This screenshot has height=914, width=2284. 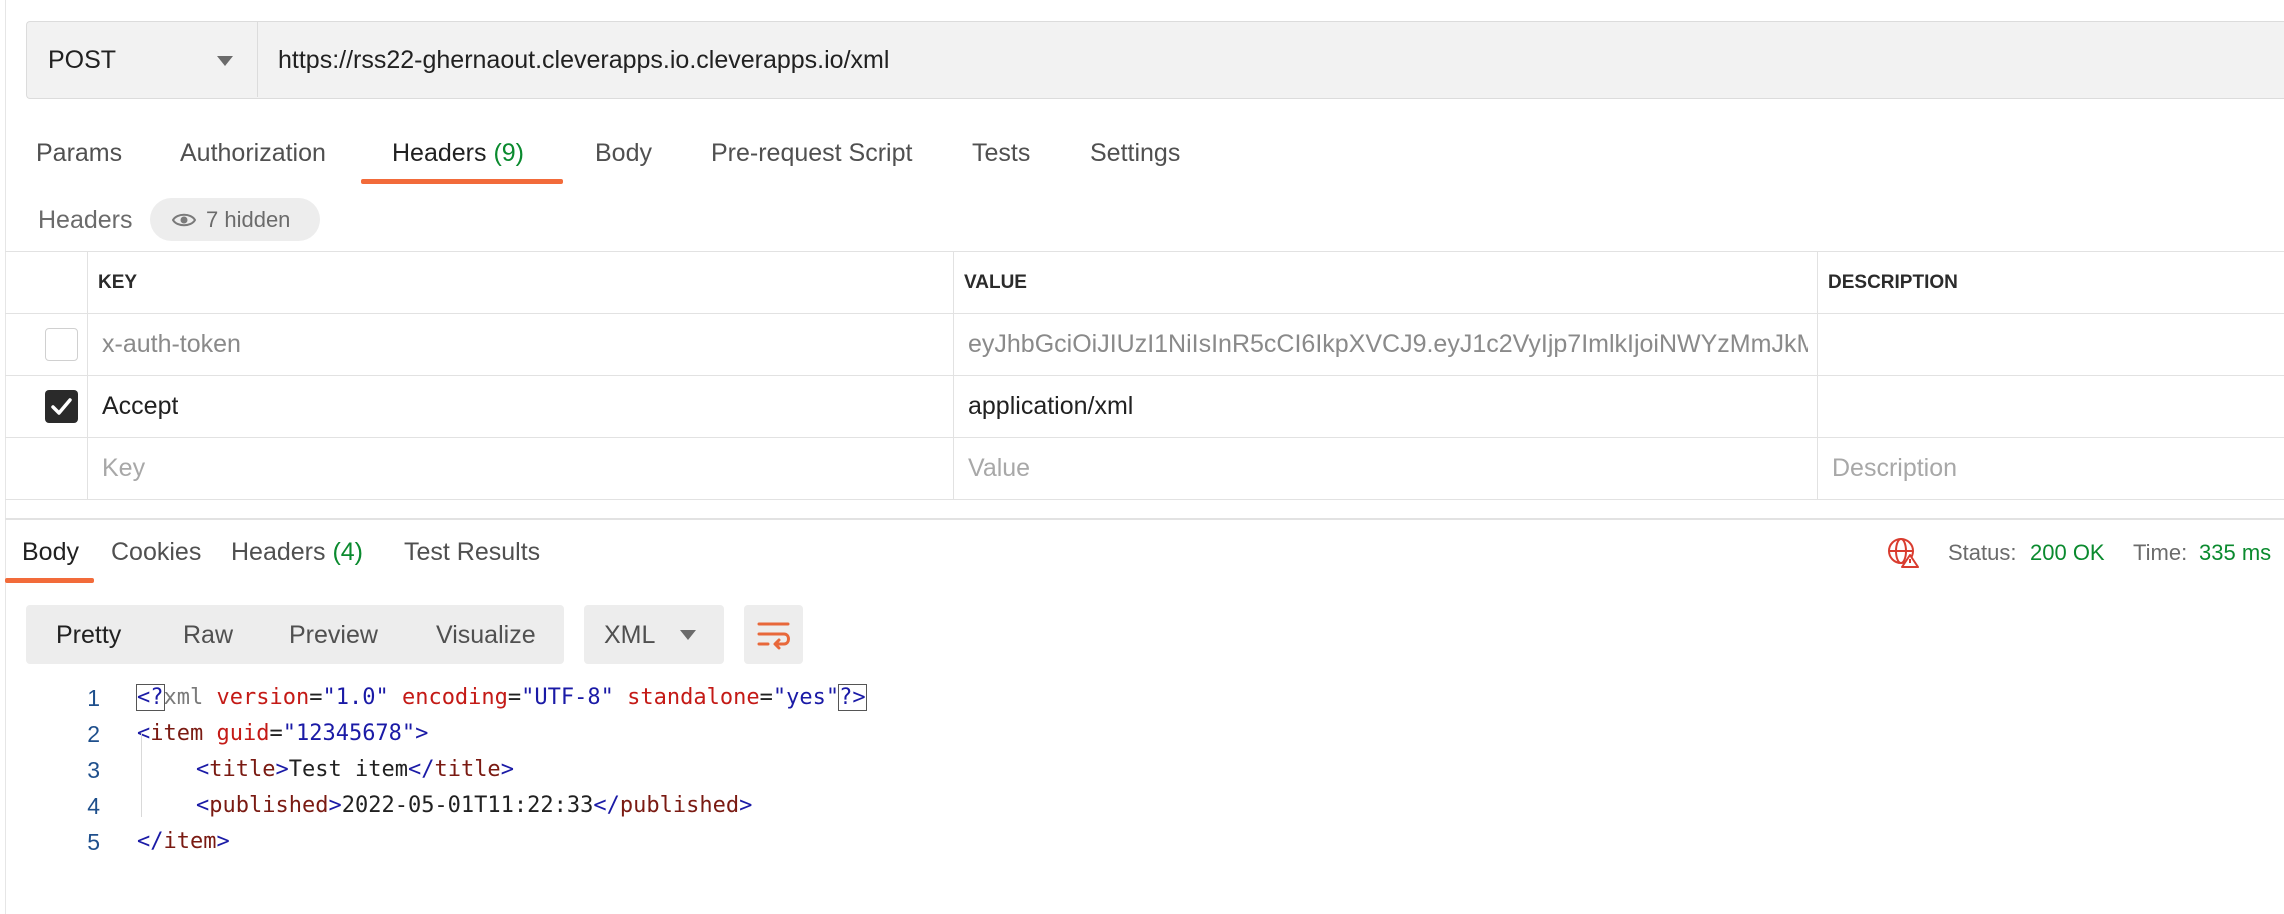 I want to click on hidden-headers-toggle: 7 hidden, so click(x=235, y=219).